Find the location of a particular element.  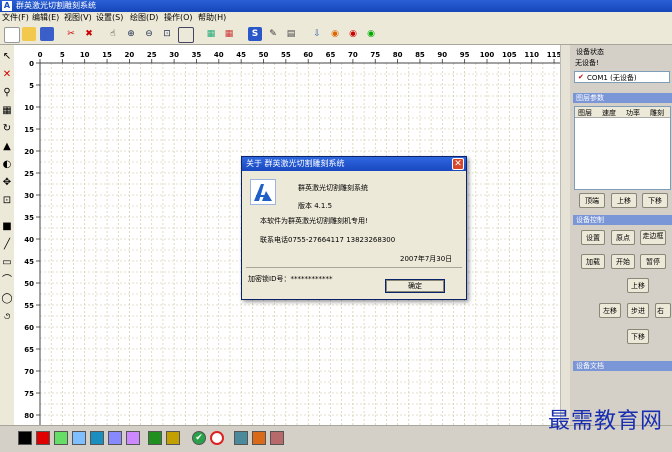

s-icon: S is located at coordinates (255, 34).